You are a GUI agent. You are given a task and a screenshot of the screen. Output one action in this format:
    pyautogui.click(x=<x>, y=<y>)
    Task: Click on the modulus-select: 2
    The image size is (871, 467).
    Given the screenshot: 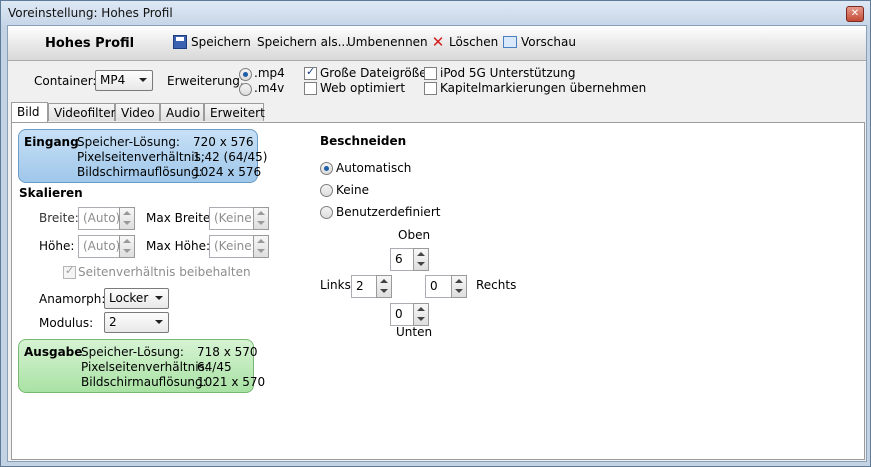 What is the action you would take?
    pyautogui.click(x=136, y=322)
    